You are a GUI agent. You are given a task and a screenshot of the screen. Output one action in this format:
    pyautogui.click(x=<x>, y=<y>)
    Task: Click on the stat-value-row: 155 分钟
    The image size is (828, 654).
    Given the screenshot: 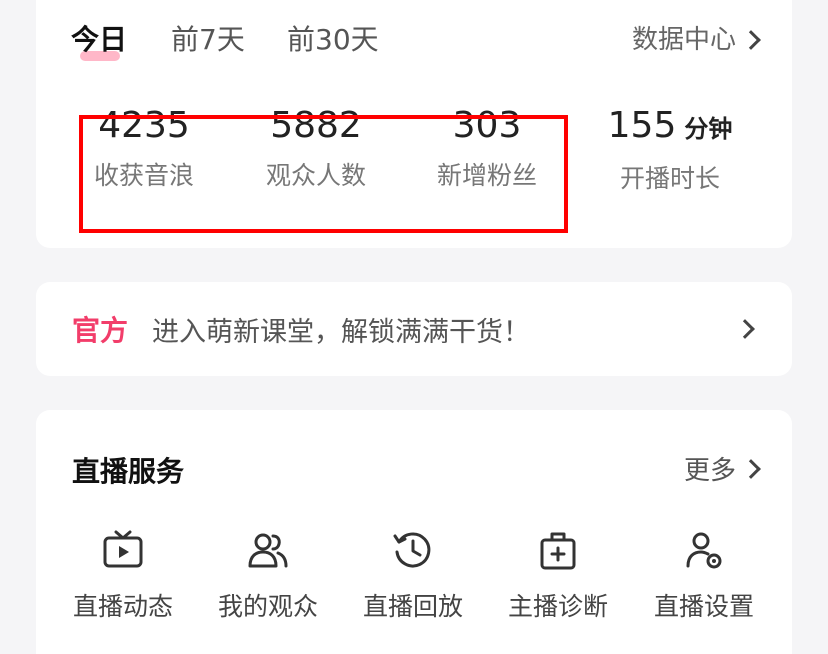 What is the action you would take?
    pyautogui.click(x=670, y=127)
    